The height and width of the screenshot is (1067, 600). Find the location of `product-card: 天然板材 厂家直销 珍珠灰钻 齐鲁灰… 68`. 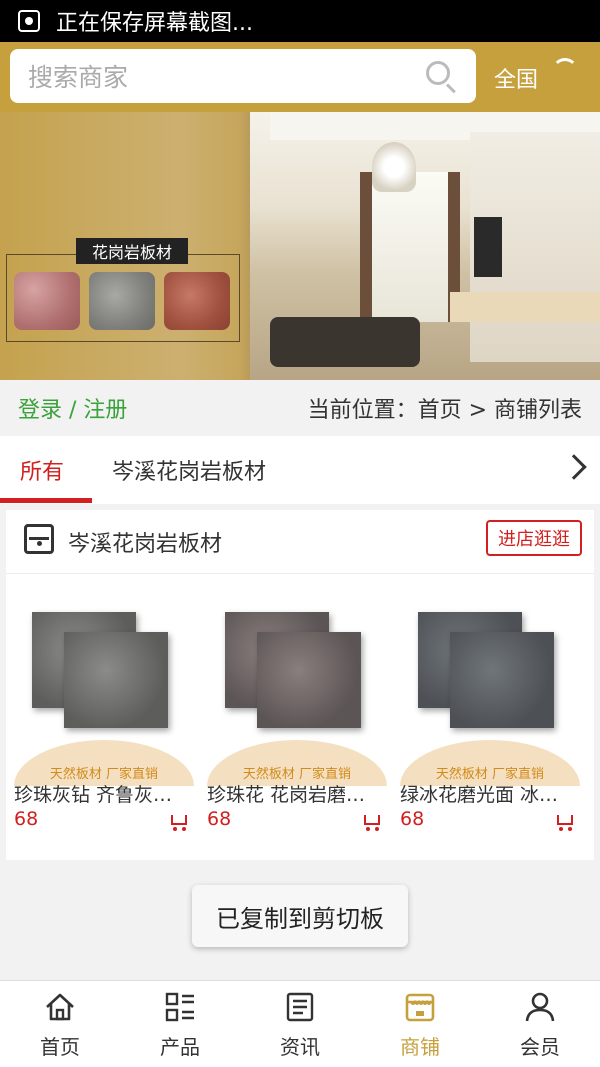

product-card: 天然板材 厂家直销 珍珠灰钻 齐鲁灰… 68 is located at coordinates (104, 725).